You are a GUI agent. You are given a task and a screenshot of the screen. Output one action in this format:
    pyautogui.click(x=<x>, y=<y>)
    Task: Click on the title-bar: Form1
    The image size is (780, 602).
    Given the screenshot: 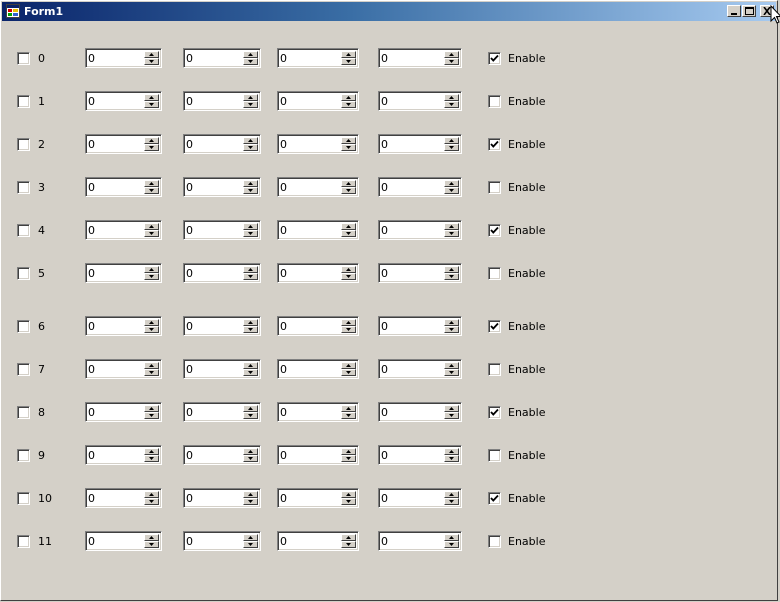 What is the action you would take?
    pyautogui.click(x=389, y=11)
    